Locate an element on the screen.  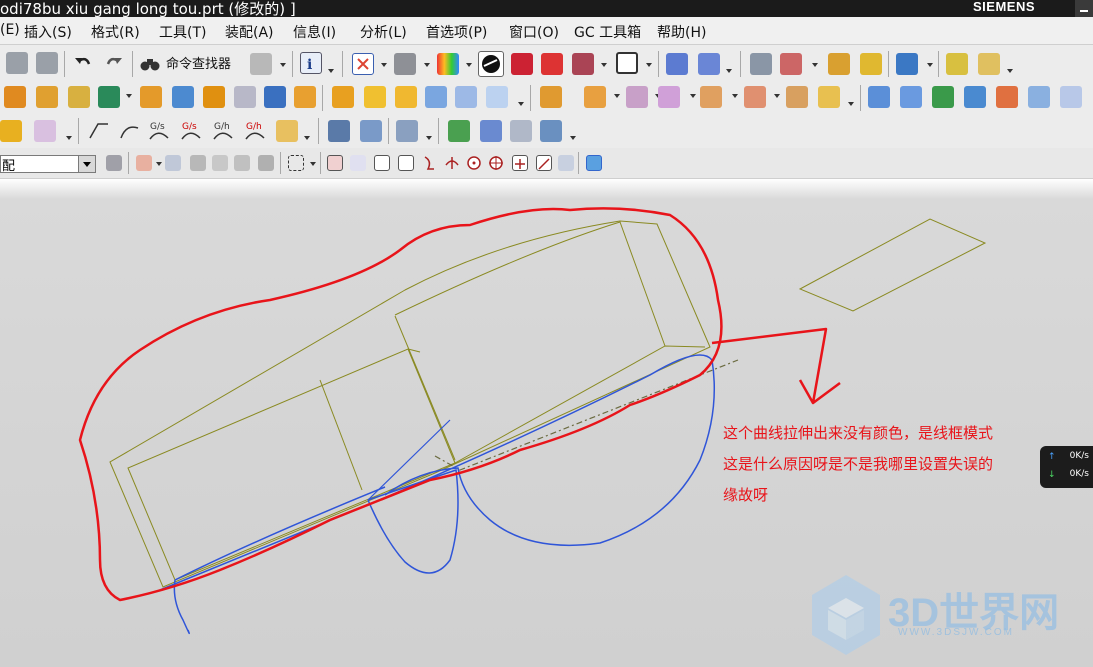
shell-icon is located at coordinates (275, 97).